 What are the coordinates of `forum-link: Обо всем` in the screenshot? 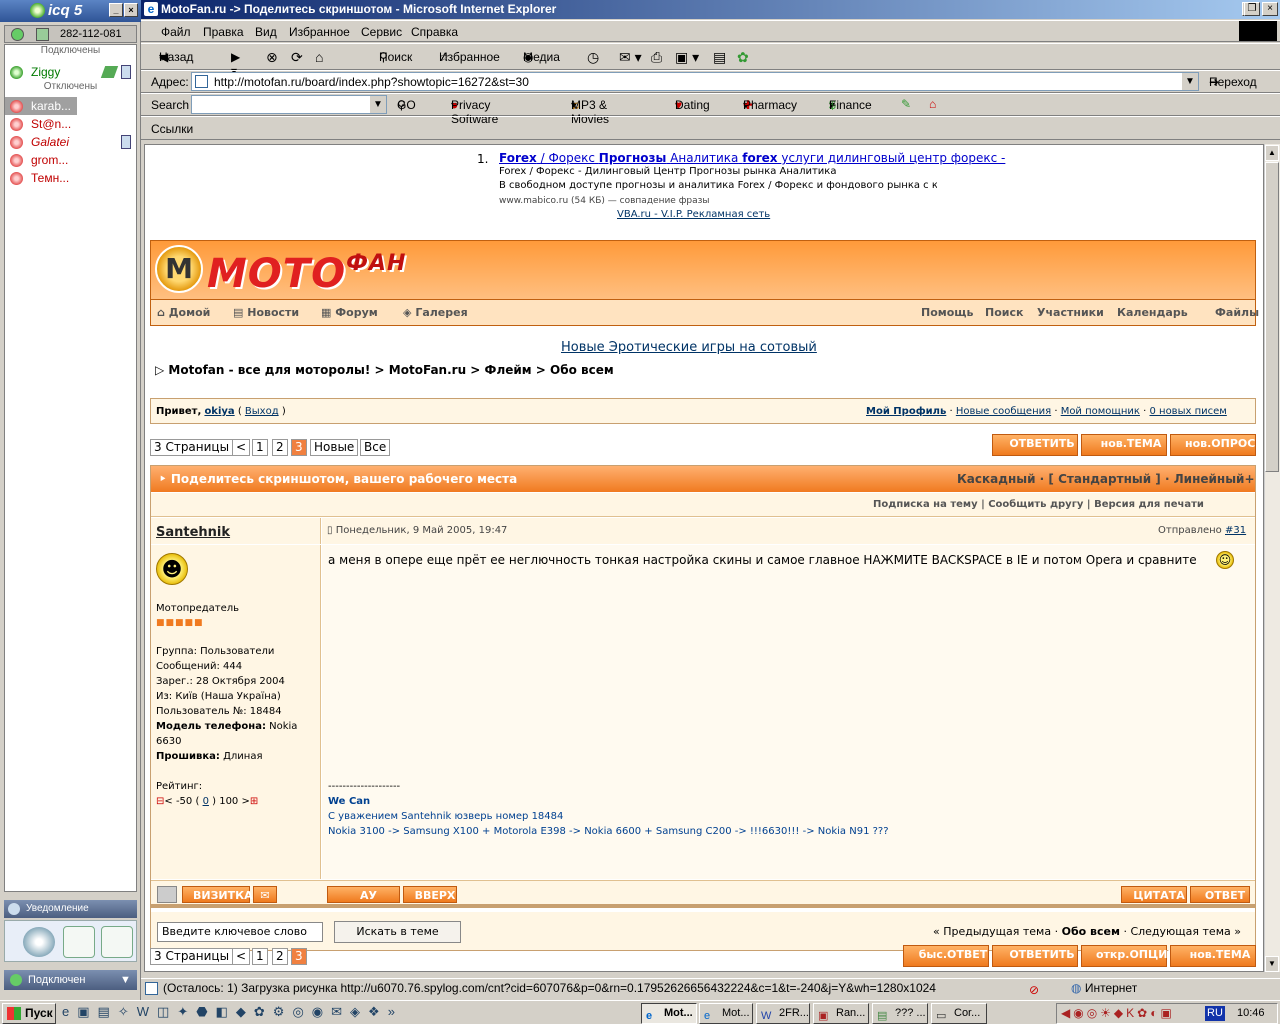 It's located at (1091, 931).